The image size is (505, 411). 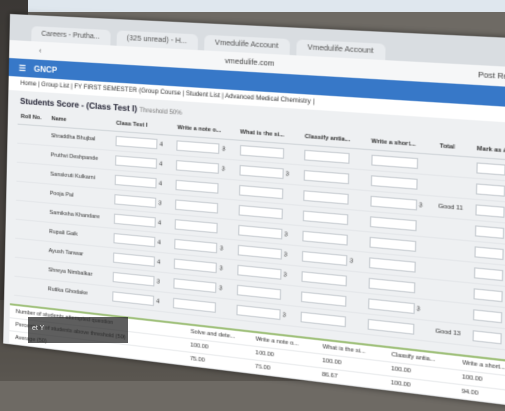 I want to click on video-overlay-bar: et Y, so click(x=78, y=330).